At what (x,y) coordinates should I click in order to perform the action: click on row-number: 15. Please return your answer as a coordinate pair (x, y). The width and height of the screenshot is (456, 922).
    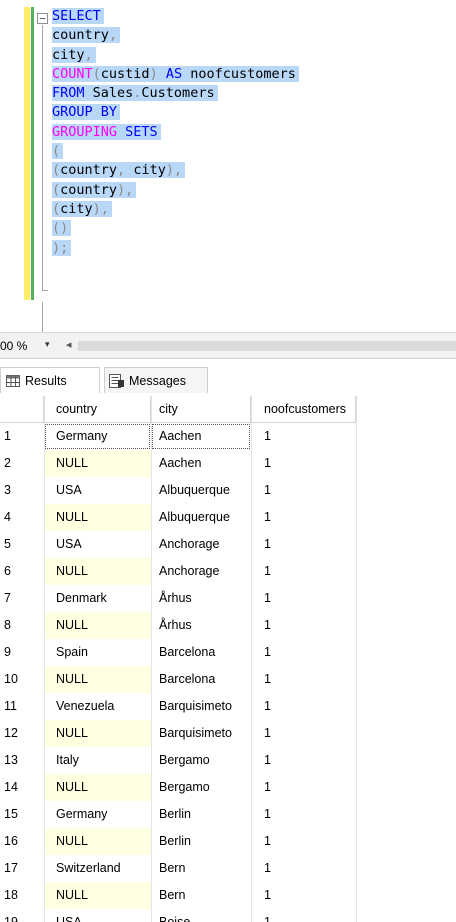
    Looking at the image, I should click on (22, 814).